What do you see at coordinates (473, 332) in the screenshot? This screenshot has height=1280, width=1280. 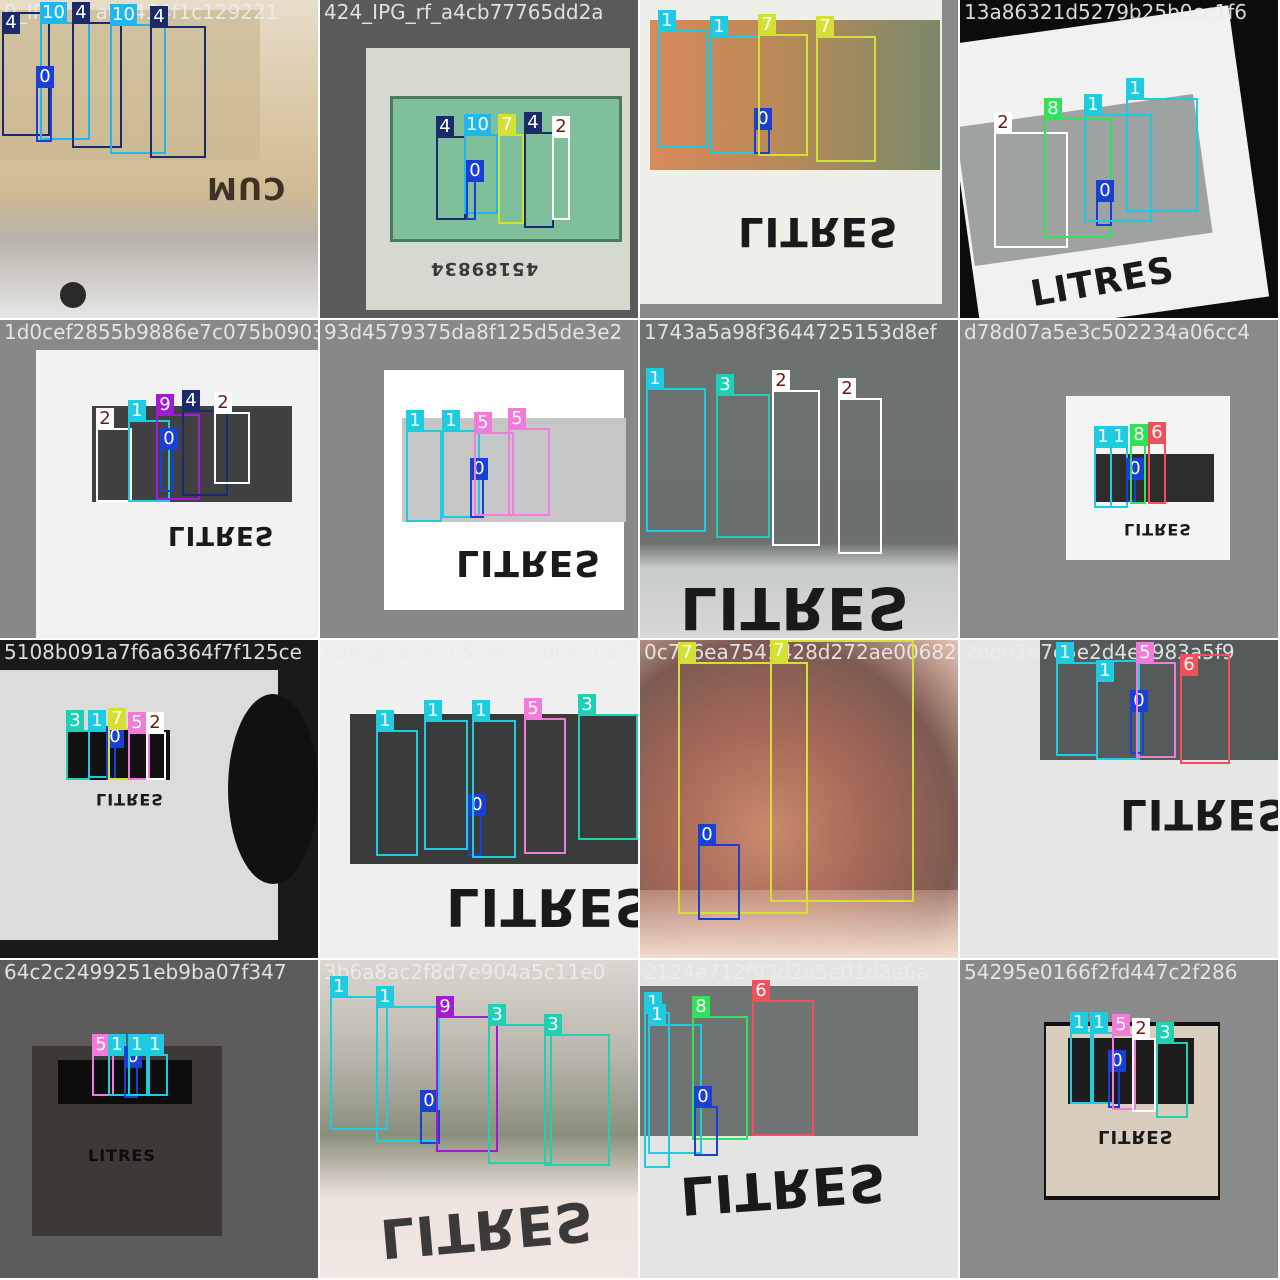 I see `image-filename: 93d4579375da8f125d5de3e2` at bounding box center [473, 332].